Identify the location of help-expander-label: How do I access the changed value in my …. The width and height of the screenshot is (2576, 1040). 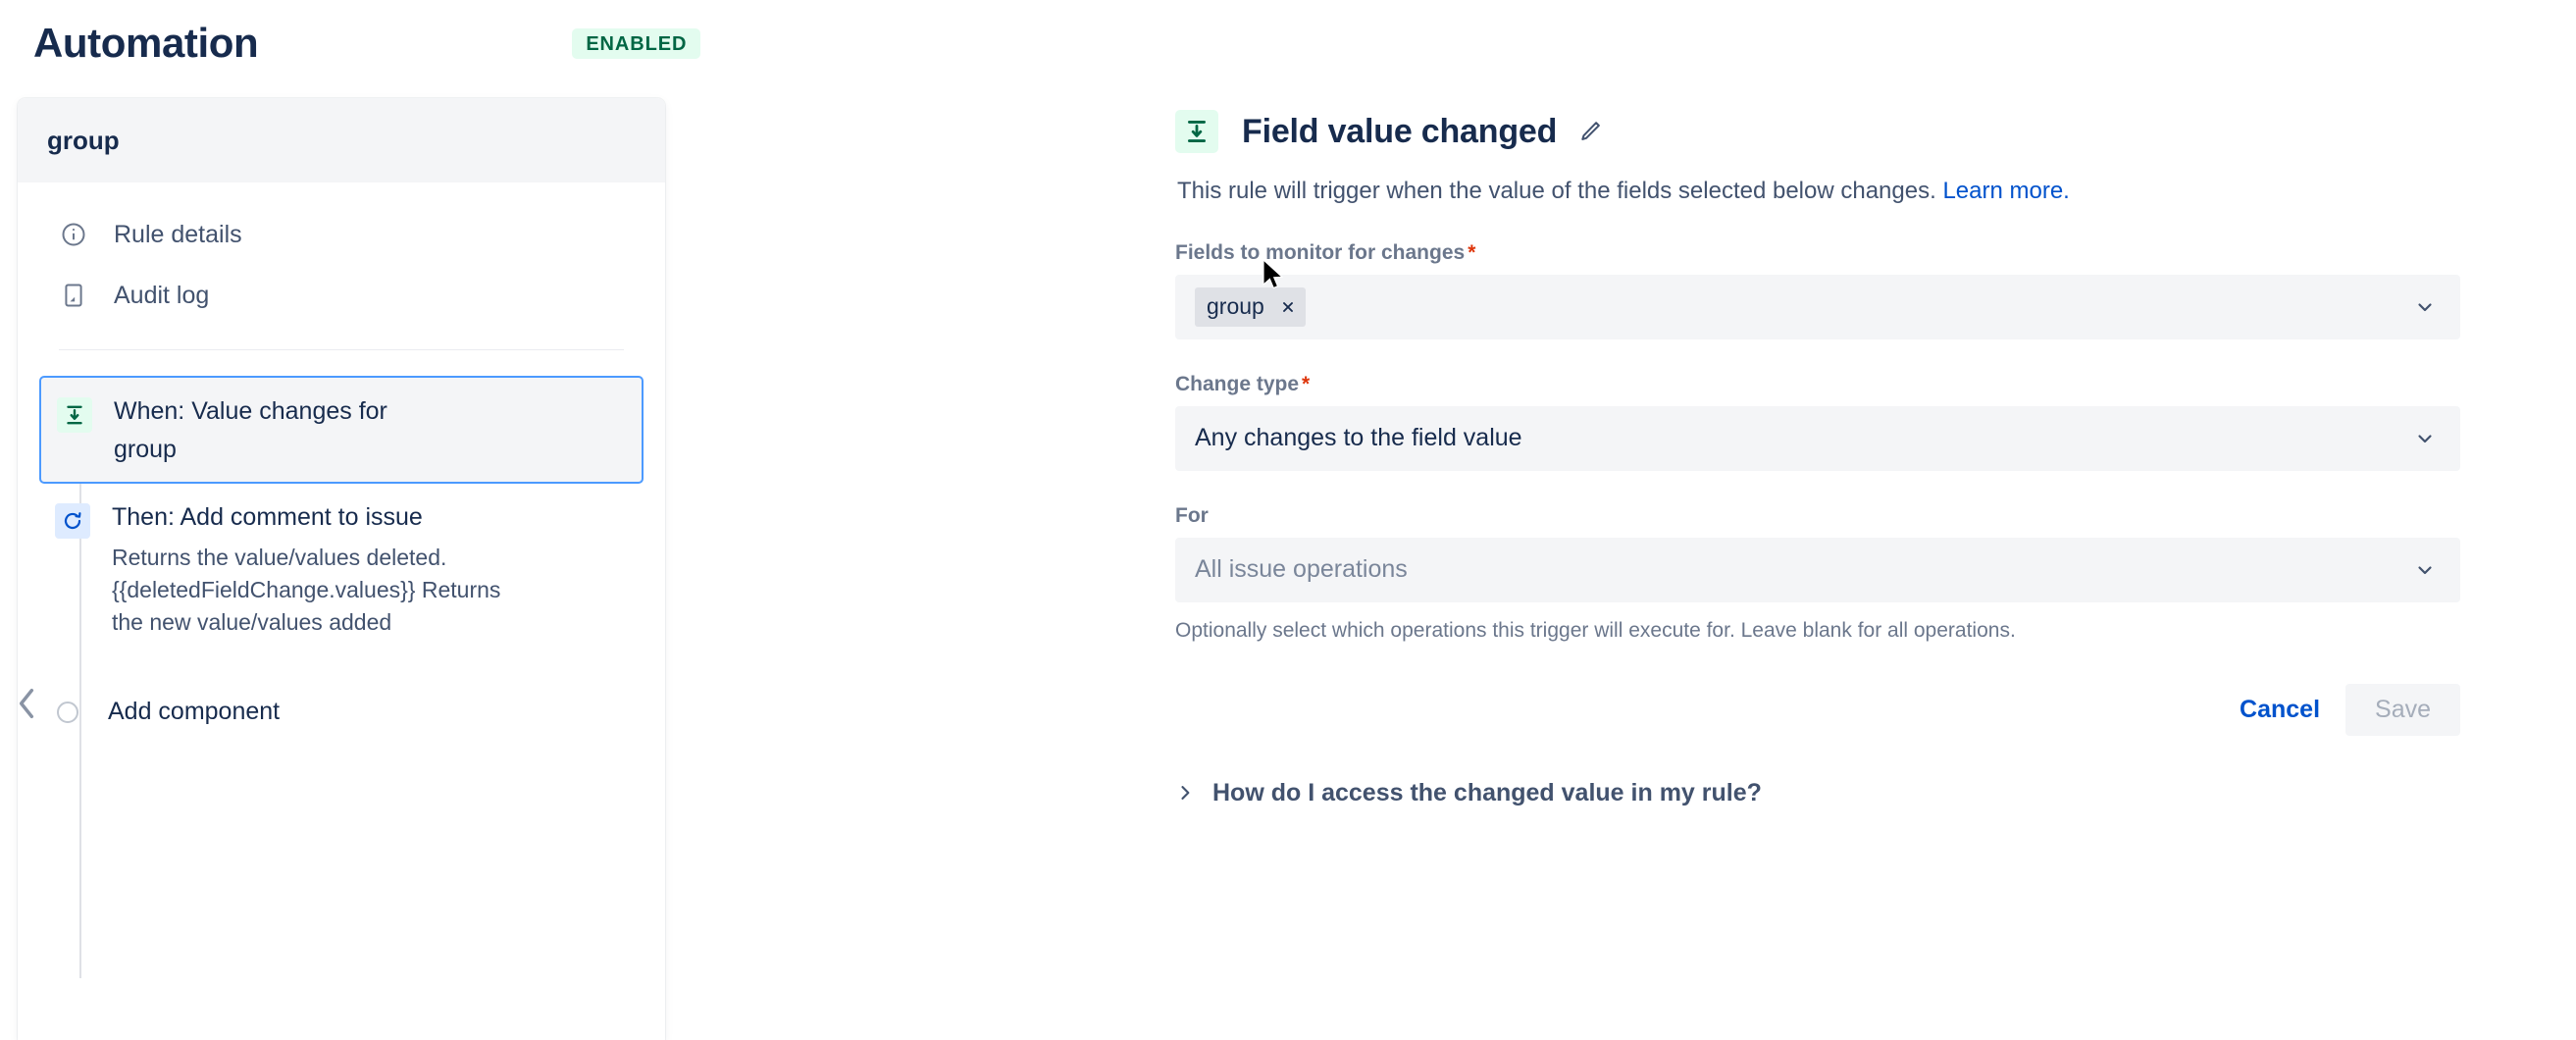
(1487, 792).